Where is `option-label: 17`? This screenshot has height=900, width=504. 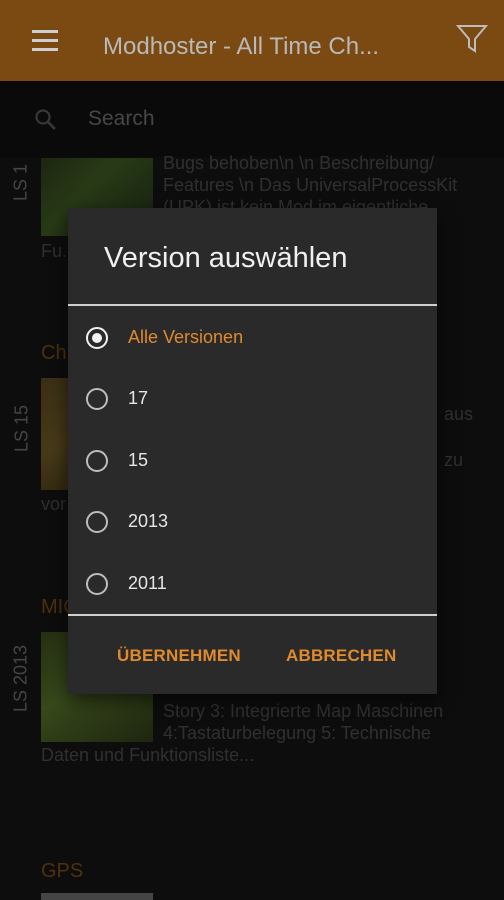 option-label: 17 is located at coordinates (138, 398).